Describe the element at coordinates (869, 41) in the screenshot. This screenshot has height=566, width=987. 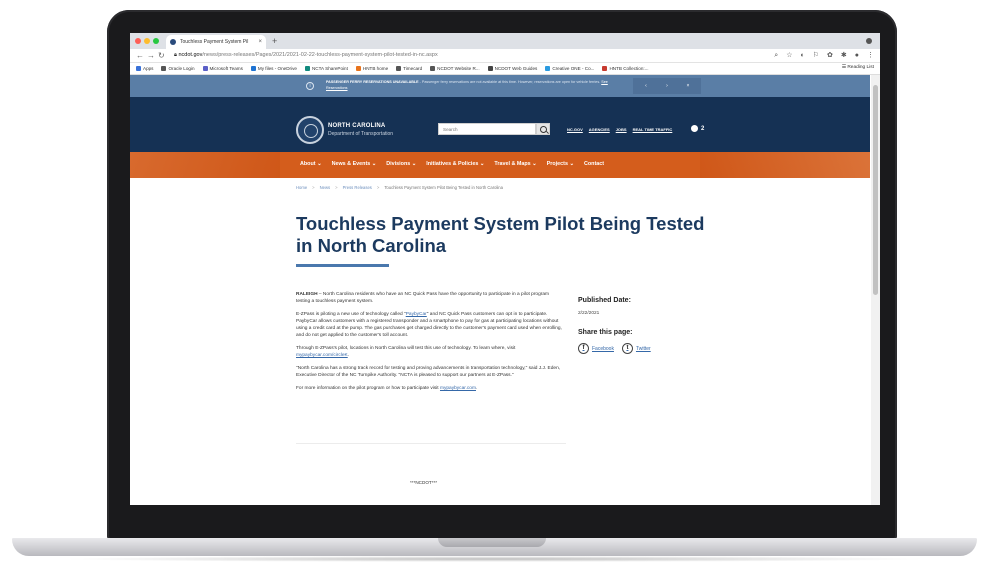
I see `profile-icon` at that location.